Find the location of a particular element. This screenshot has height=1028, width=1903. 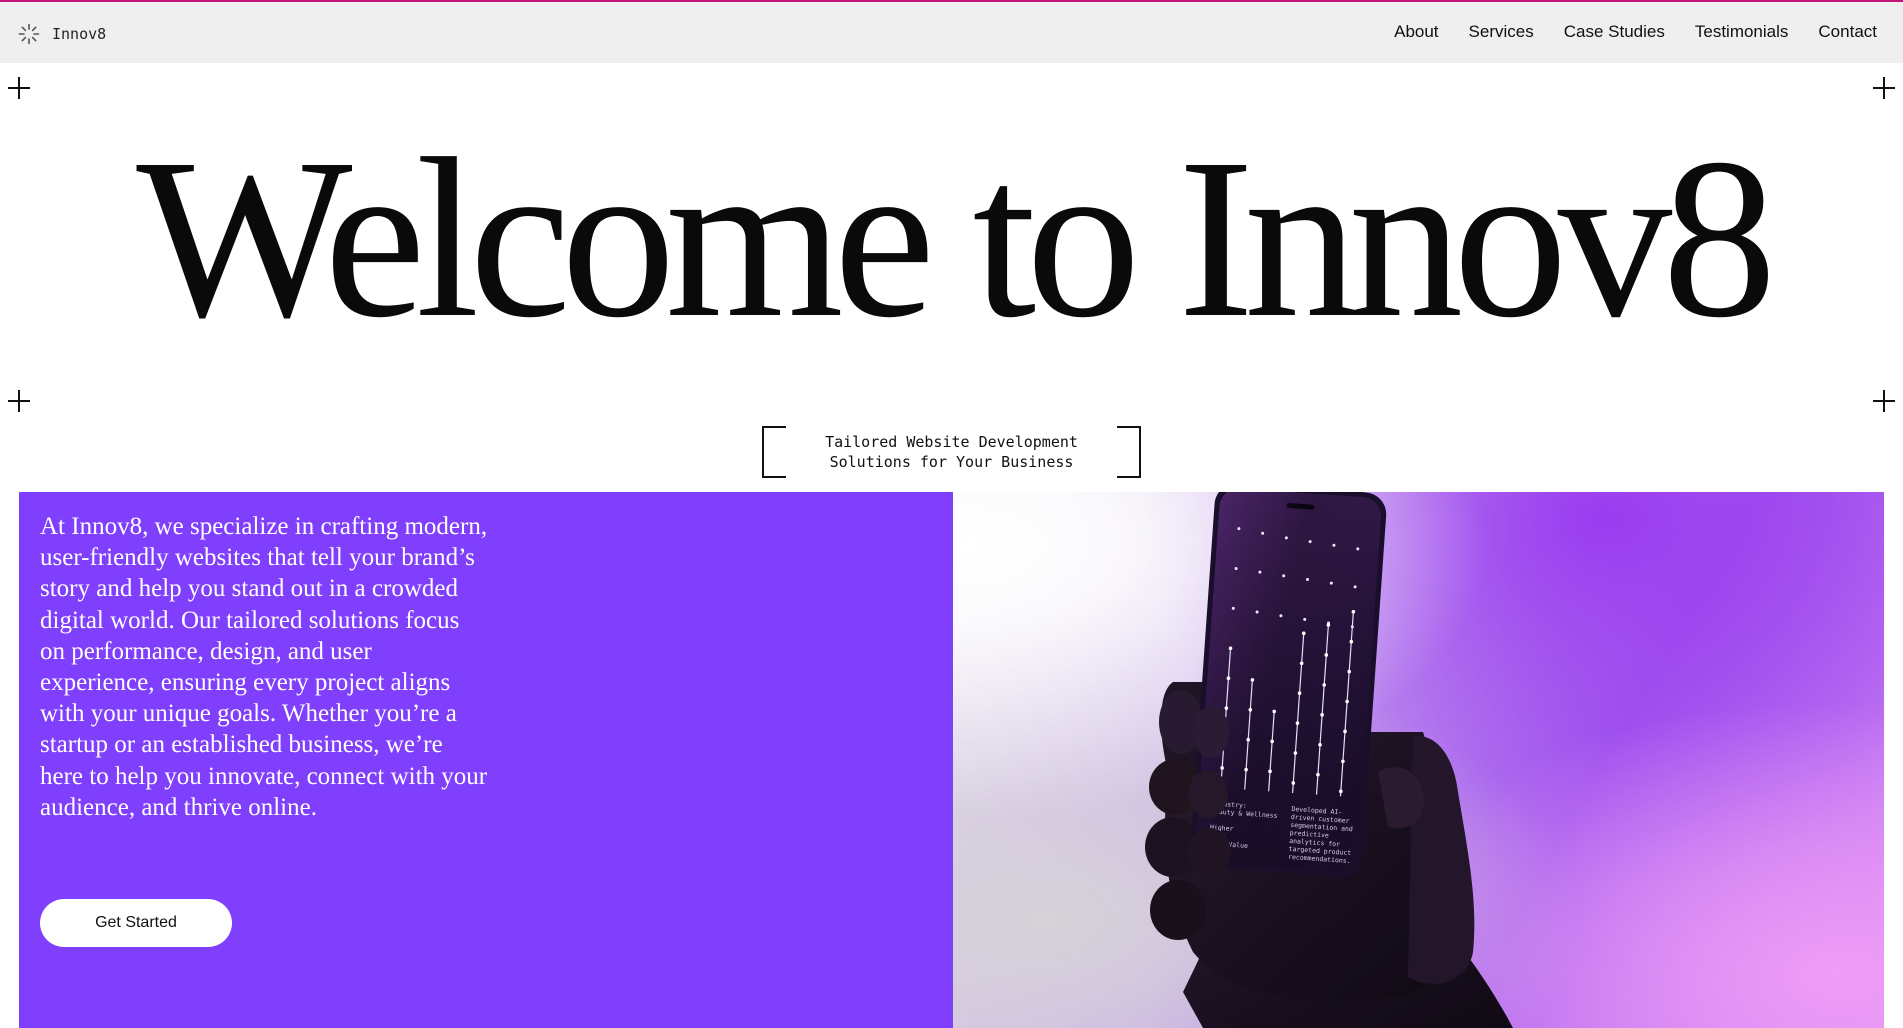

crosshair-bottom-left-icon is located at coordinates (19, 401).